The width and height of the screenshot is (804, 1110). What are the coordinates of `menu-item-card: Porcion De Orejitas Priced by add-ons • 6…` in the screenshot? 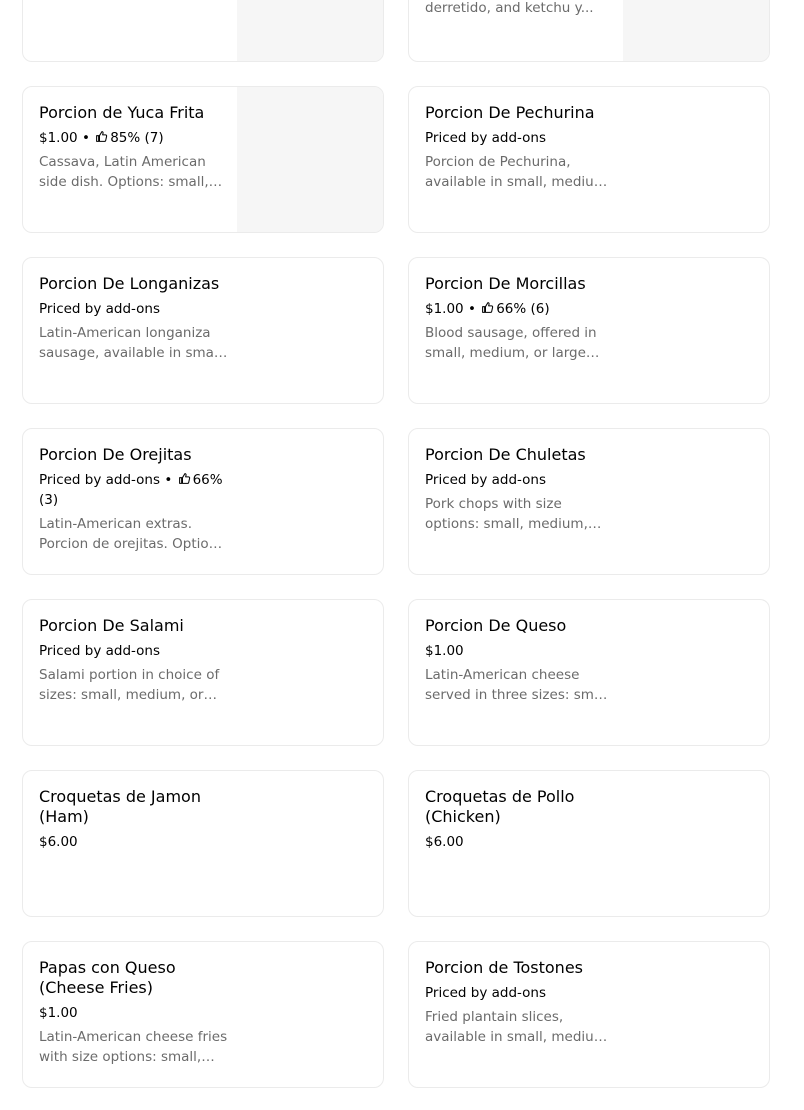 It's located at (203, 501).